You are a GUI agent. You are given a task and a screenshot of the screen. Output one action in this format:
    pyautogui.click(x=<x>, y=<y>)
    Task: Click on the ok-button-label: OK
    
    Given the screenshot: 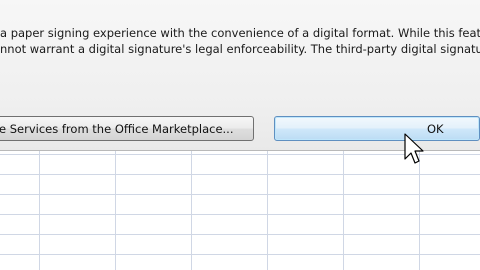 What is the action you would take?
    pyautogui.click(x=435, y=128)
    